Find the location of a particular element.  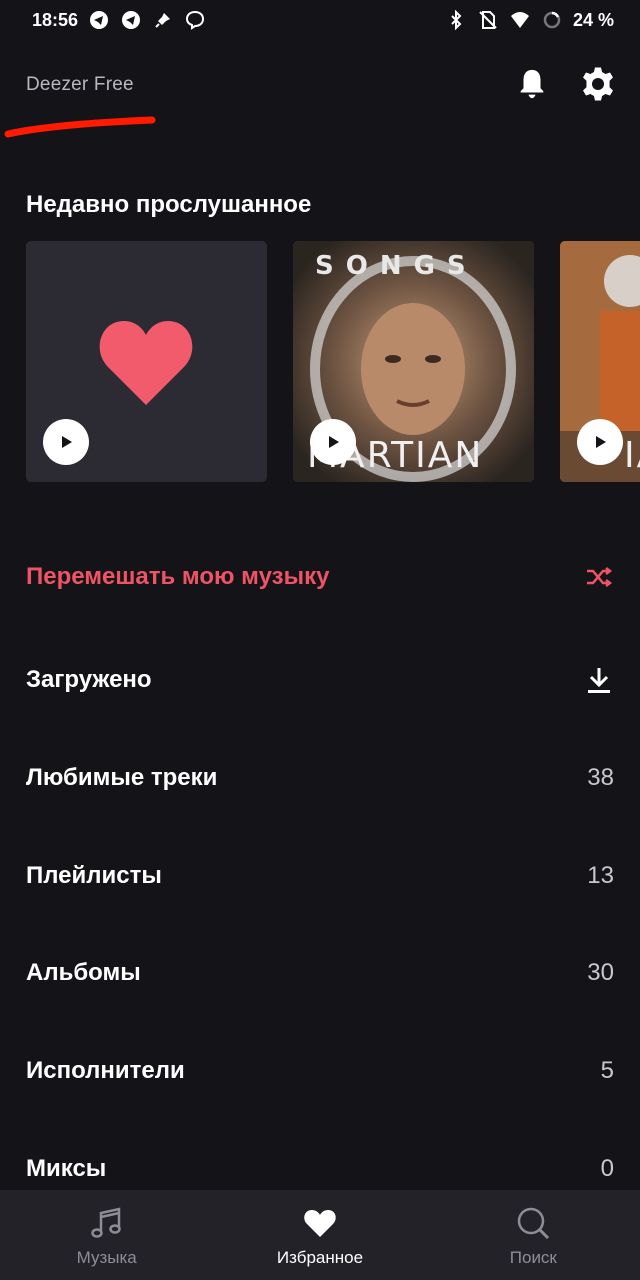

recently-played-title: Недавно прослушанное is located at coordinates (169, 204).